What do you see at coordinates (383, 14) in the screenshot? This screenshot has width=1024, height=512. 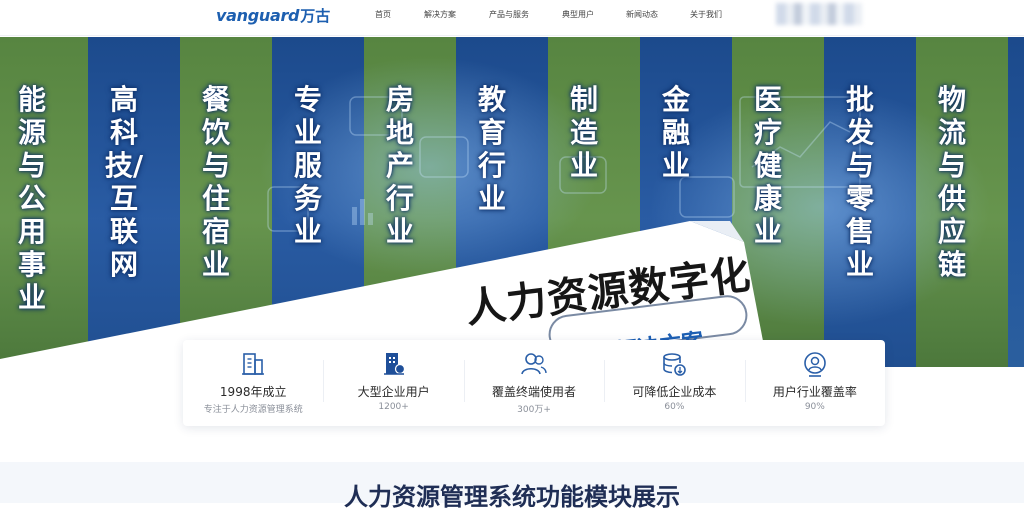 I see `nav-home: 首页` at bounding box center [383, 14].